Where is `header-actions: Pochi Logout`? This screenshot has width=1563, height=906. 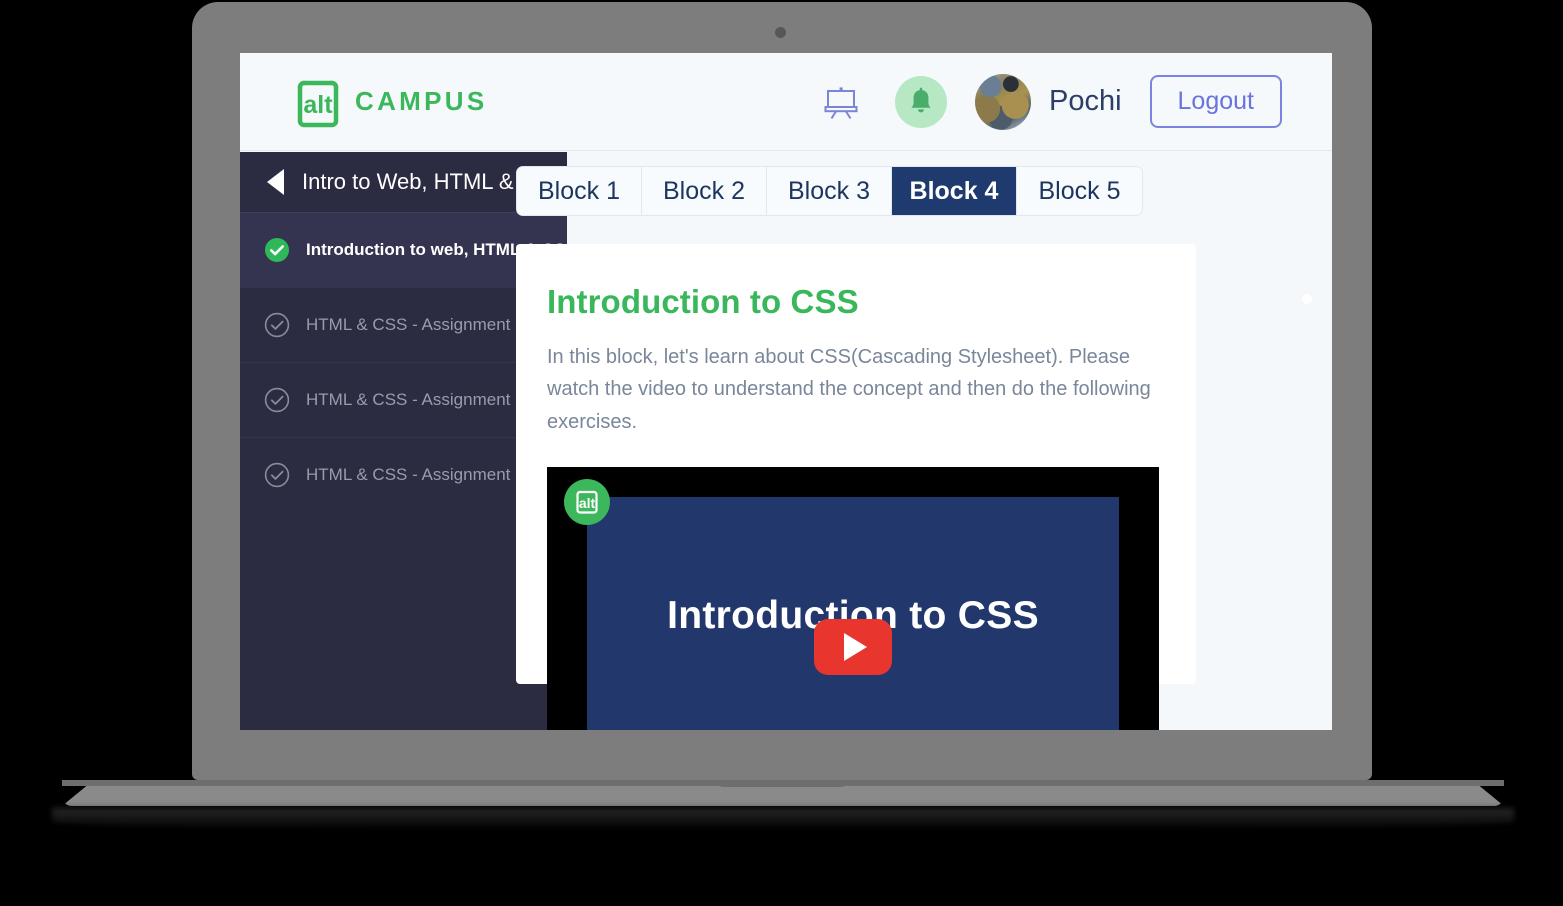
header-actions: Pochi Logout is located at coordinates (1048, 101).